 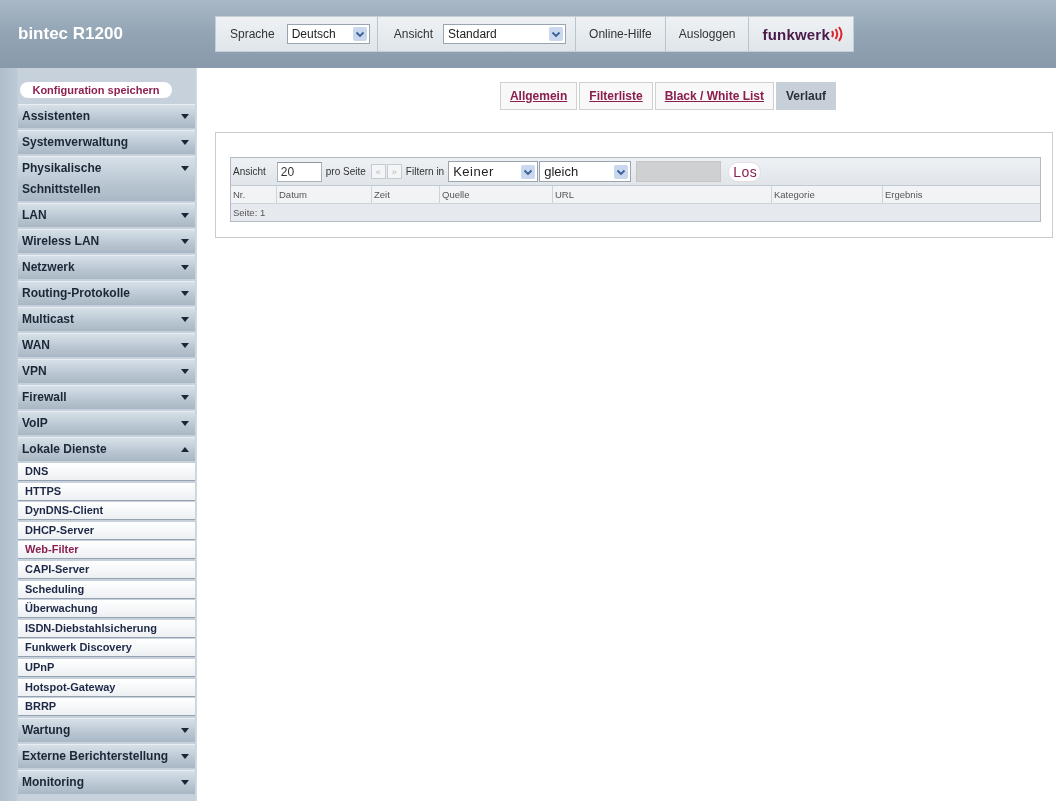 I want to click on column-header: Nr., so click(x=254, y=194).